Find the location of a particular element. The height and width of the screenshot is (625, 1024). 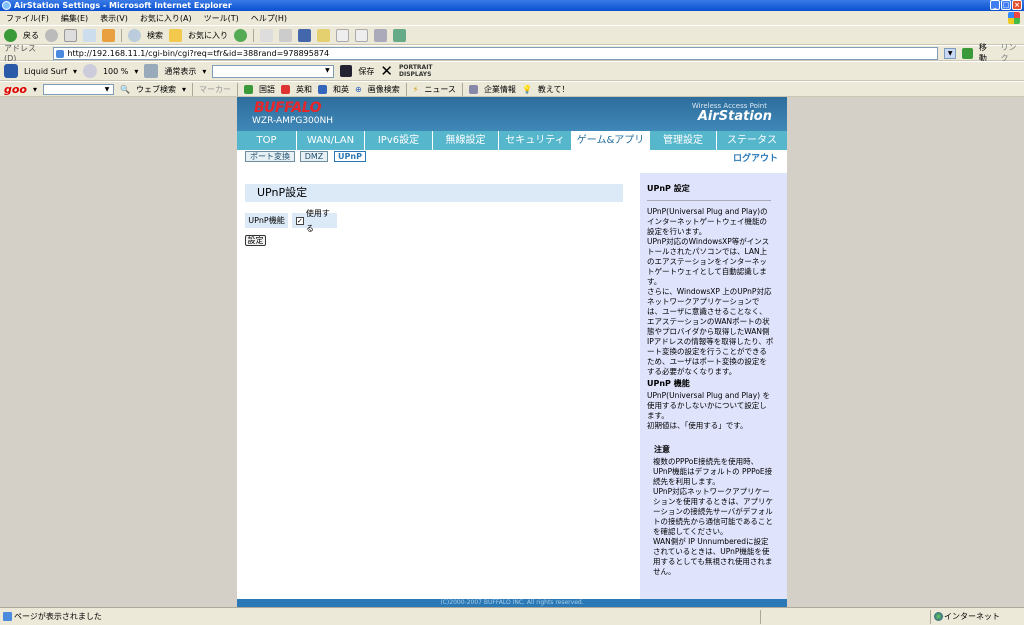

save-button: 保存 is located at coordinates (366, 71).